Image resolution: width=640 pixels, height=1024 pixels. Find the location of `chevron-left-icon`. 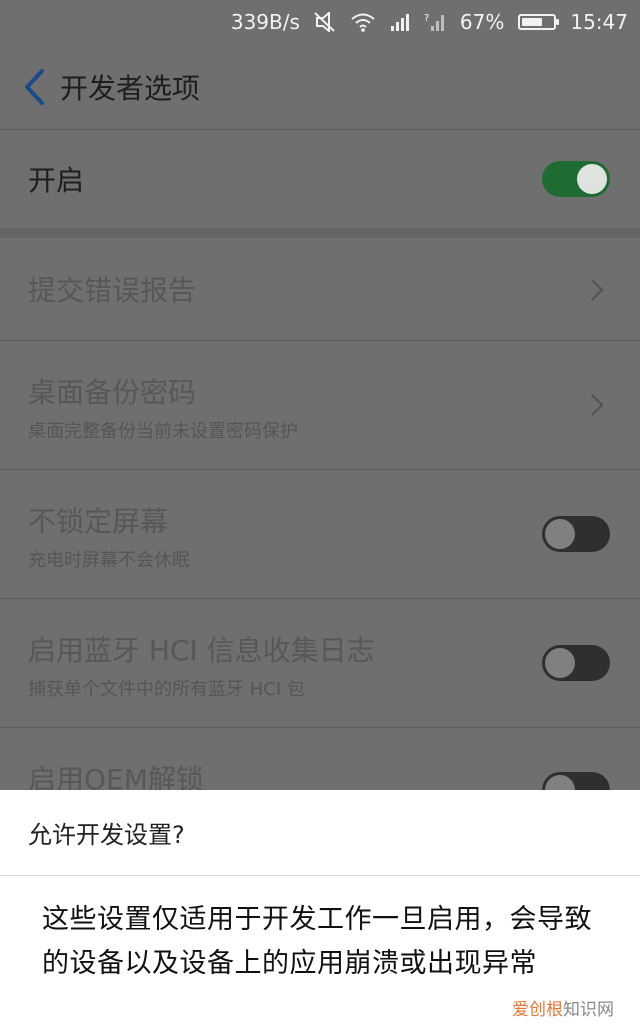

chevron-left-icon is located at coordinates (34, 86).